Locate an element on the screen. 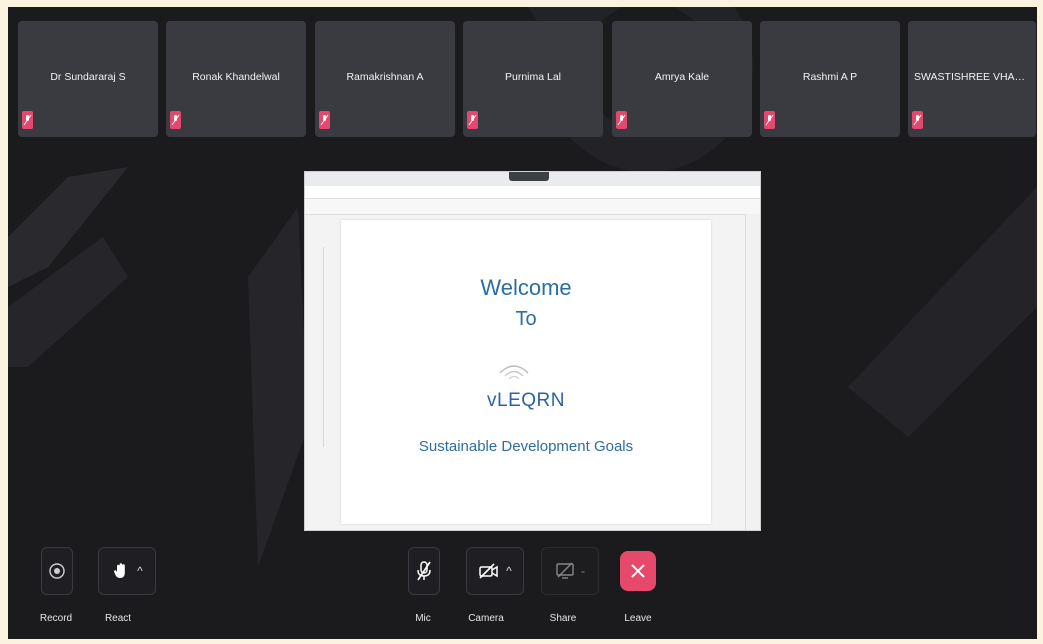  participant-tile: Rashmi A P is located at coordinates (830, 79).